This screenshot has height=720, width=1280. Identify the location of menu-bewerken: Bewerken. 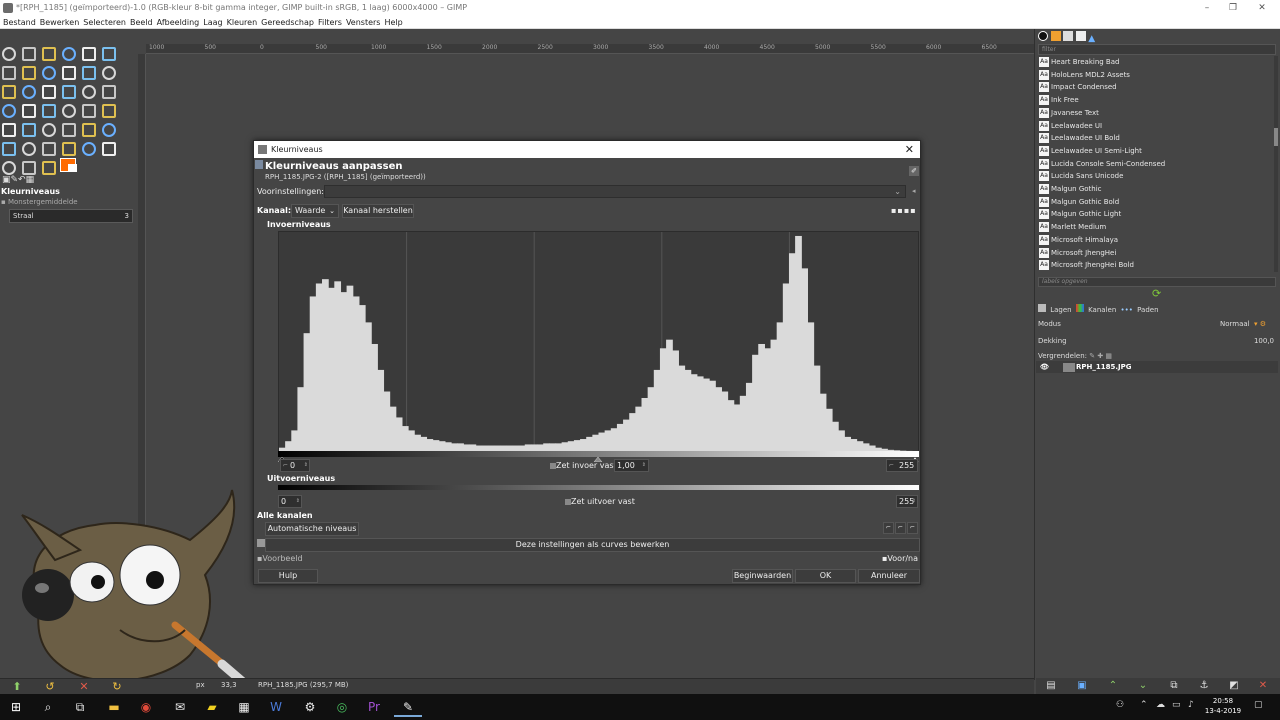
(60, 22).